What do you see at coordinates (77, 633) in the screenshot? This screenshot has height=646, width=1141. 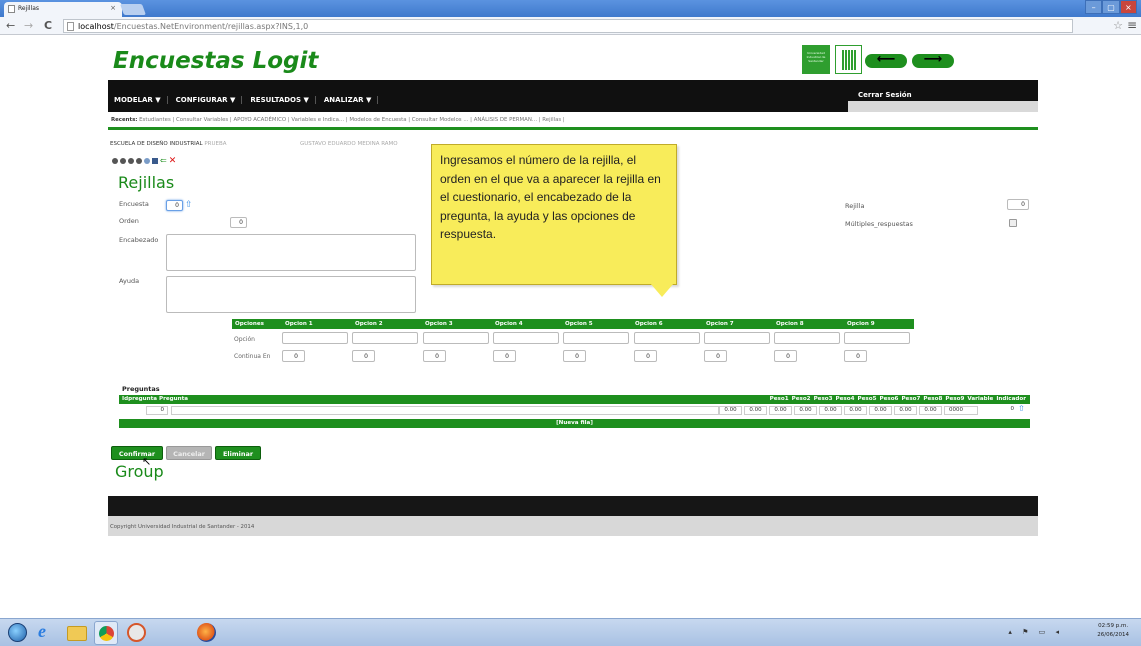 I see `folder-icon` at bounding box center [77, 633].